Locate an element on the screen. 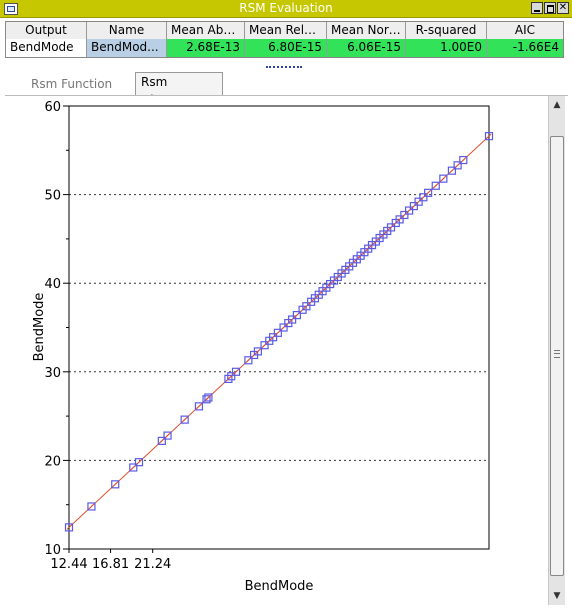 The width and height of the screenshot is (572, 609). title-bar: RSM Evaluation ✕ is located at coordinates (286, 9).